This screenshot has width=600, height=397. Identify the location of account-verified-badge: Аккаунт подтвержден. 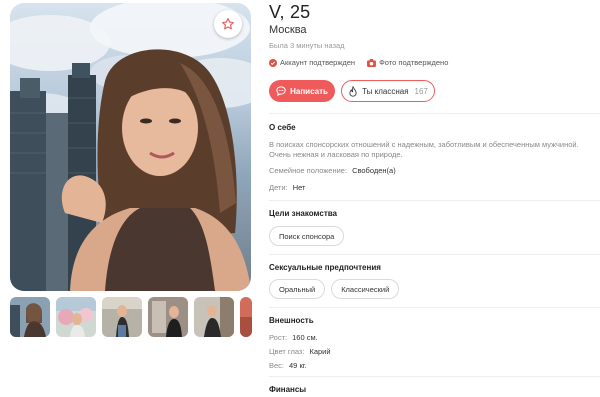
(312, 62).